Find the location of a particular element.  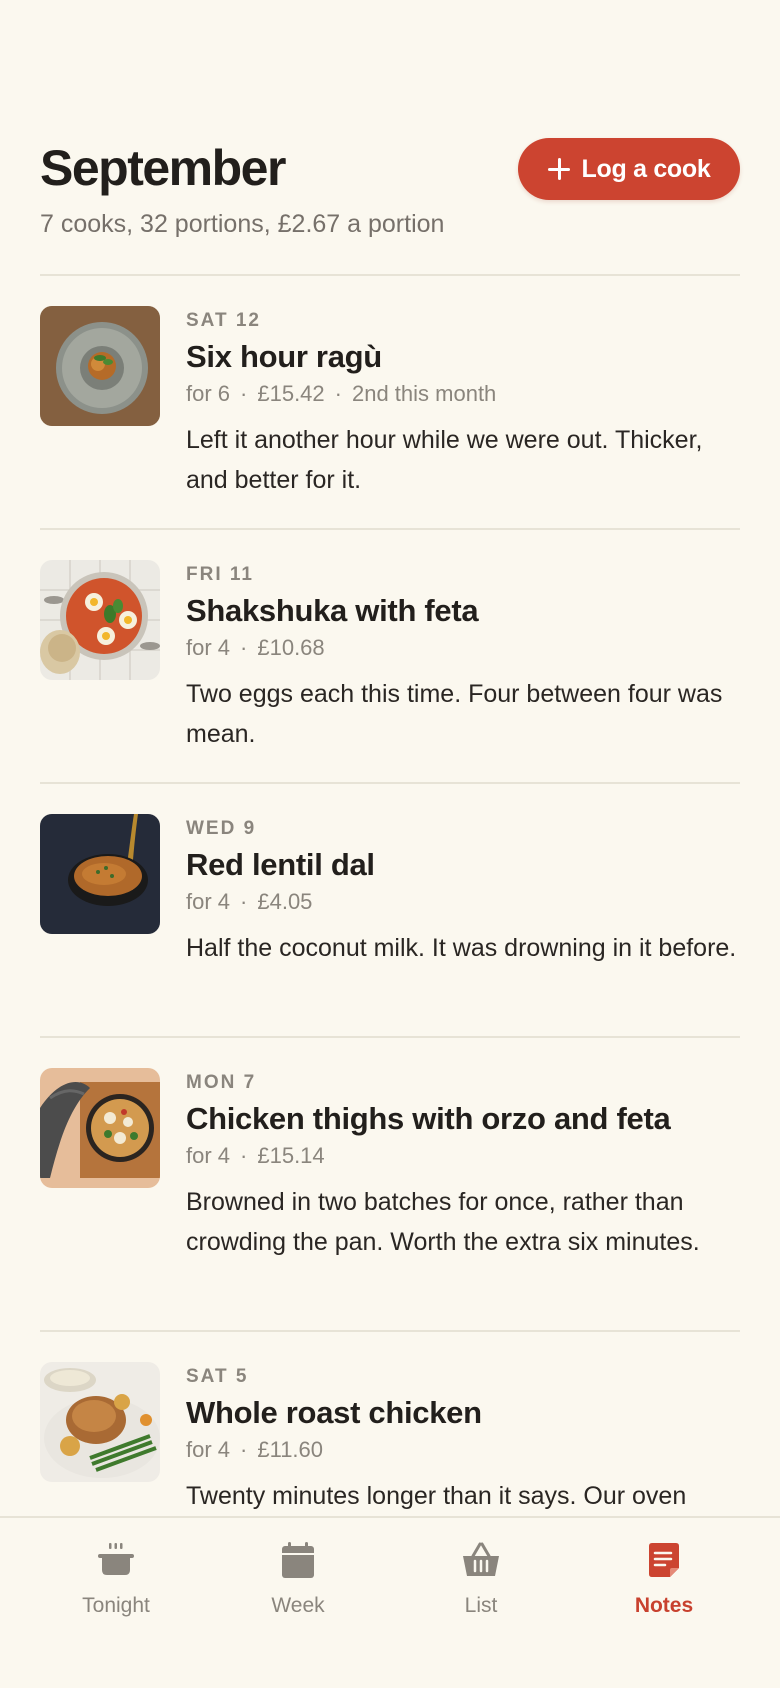

tab-label: Notes is located at coordinates (664, 1605).